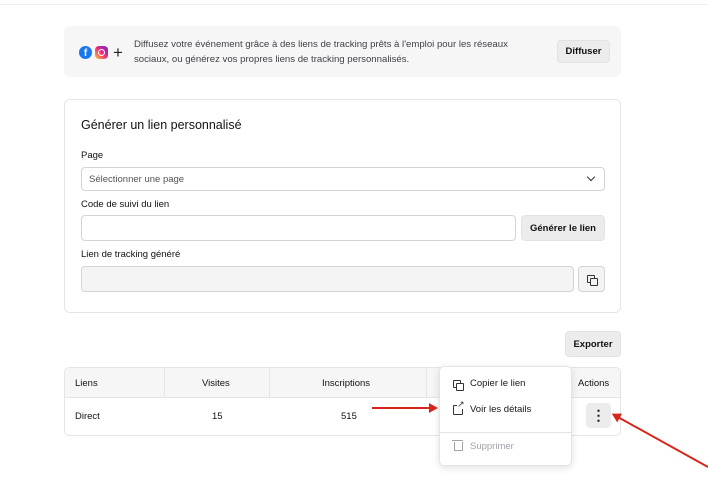 Image resolution: width=708 pixels, height=504 pixels. Describe the element at coordinates (346, 383) in the screenshot. I see `column-header-inscriptions: Inscriptions` at that location.